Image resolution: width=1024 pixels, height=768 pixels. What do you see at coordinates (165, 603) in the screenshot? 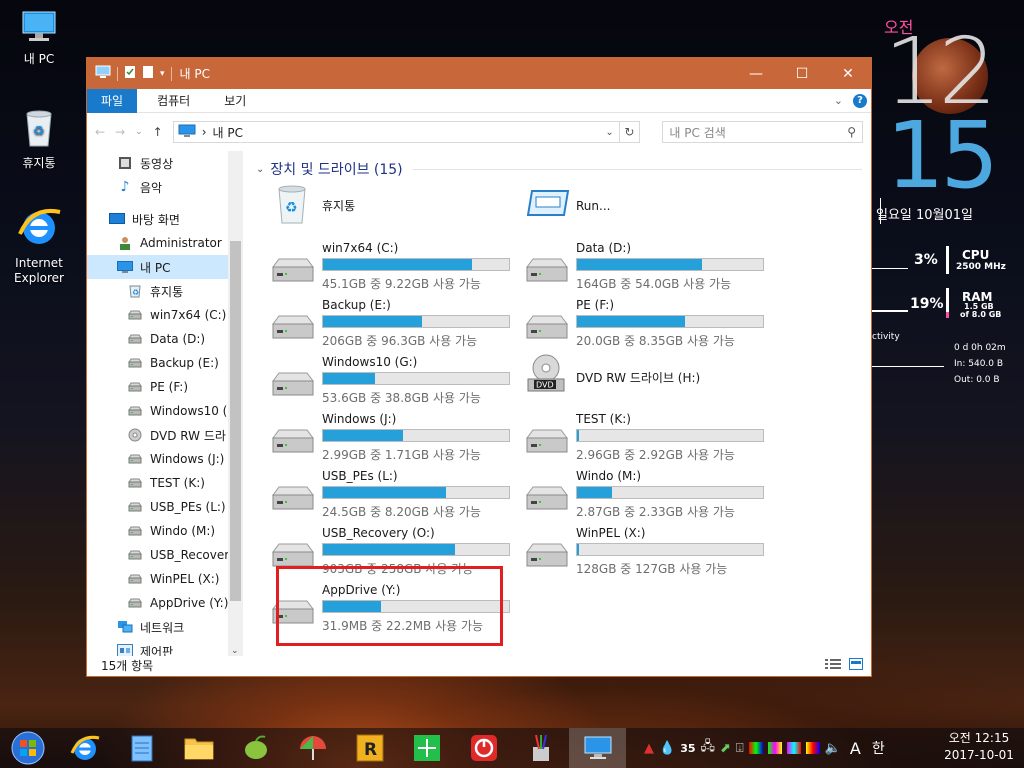
I see `nav-item: AppDrive (Y:)` at bounding box center [165, 603].